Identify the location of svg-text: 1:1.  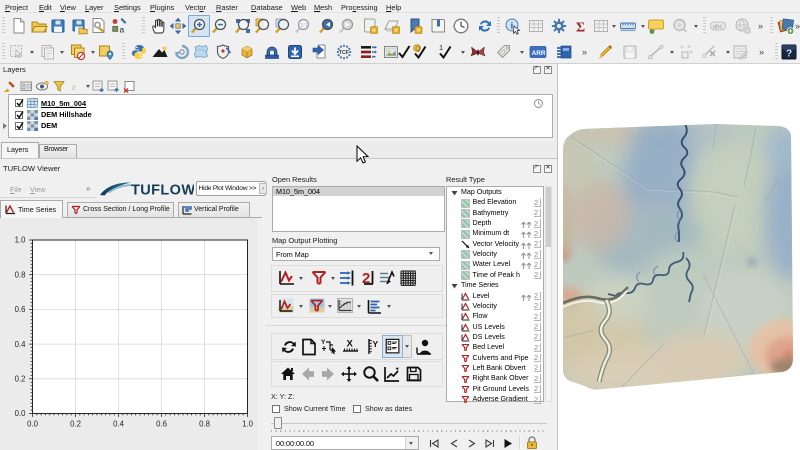
(304, 26).